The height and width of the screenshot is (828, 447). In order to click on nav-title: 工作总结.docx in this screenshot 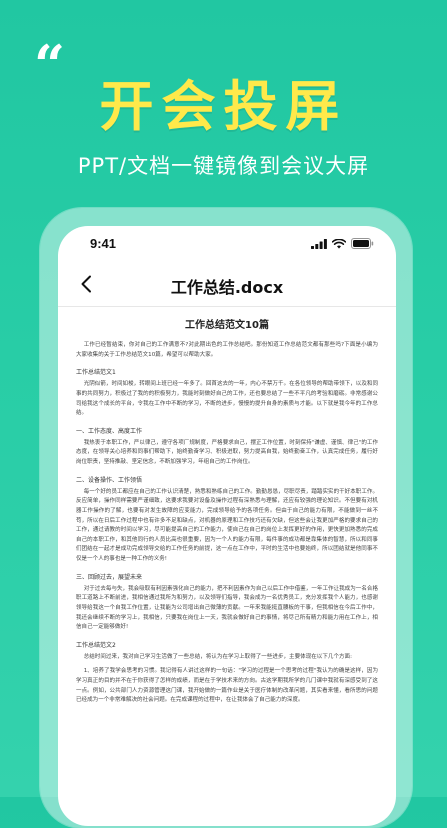, I will do `click(227, 287)`.